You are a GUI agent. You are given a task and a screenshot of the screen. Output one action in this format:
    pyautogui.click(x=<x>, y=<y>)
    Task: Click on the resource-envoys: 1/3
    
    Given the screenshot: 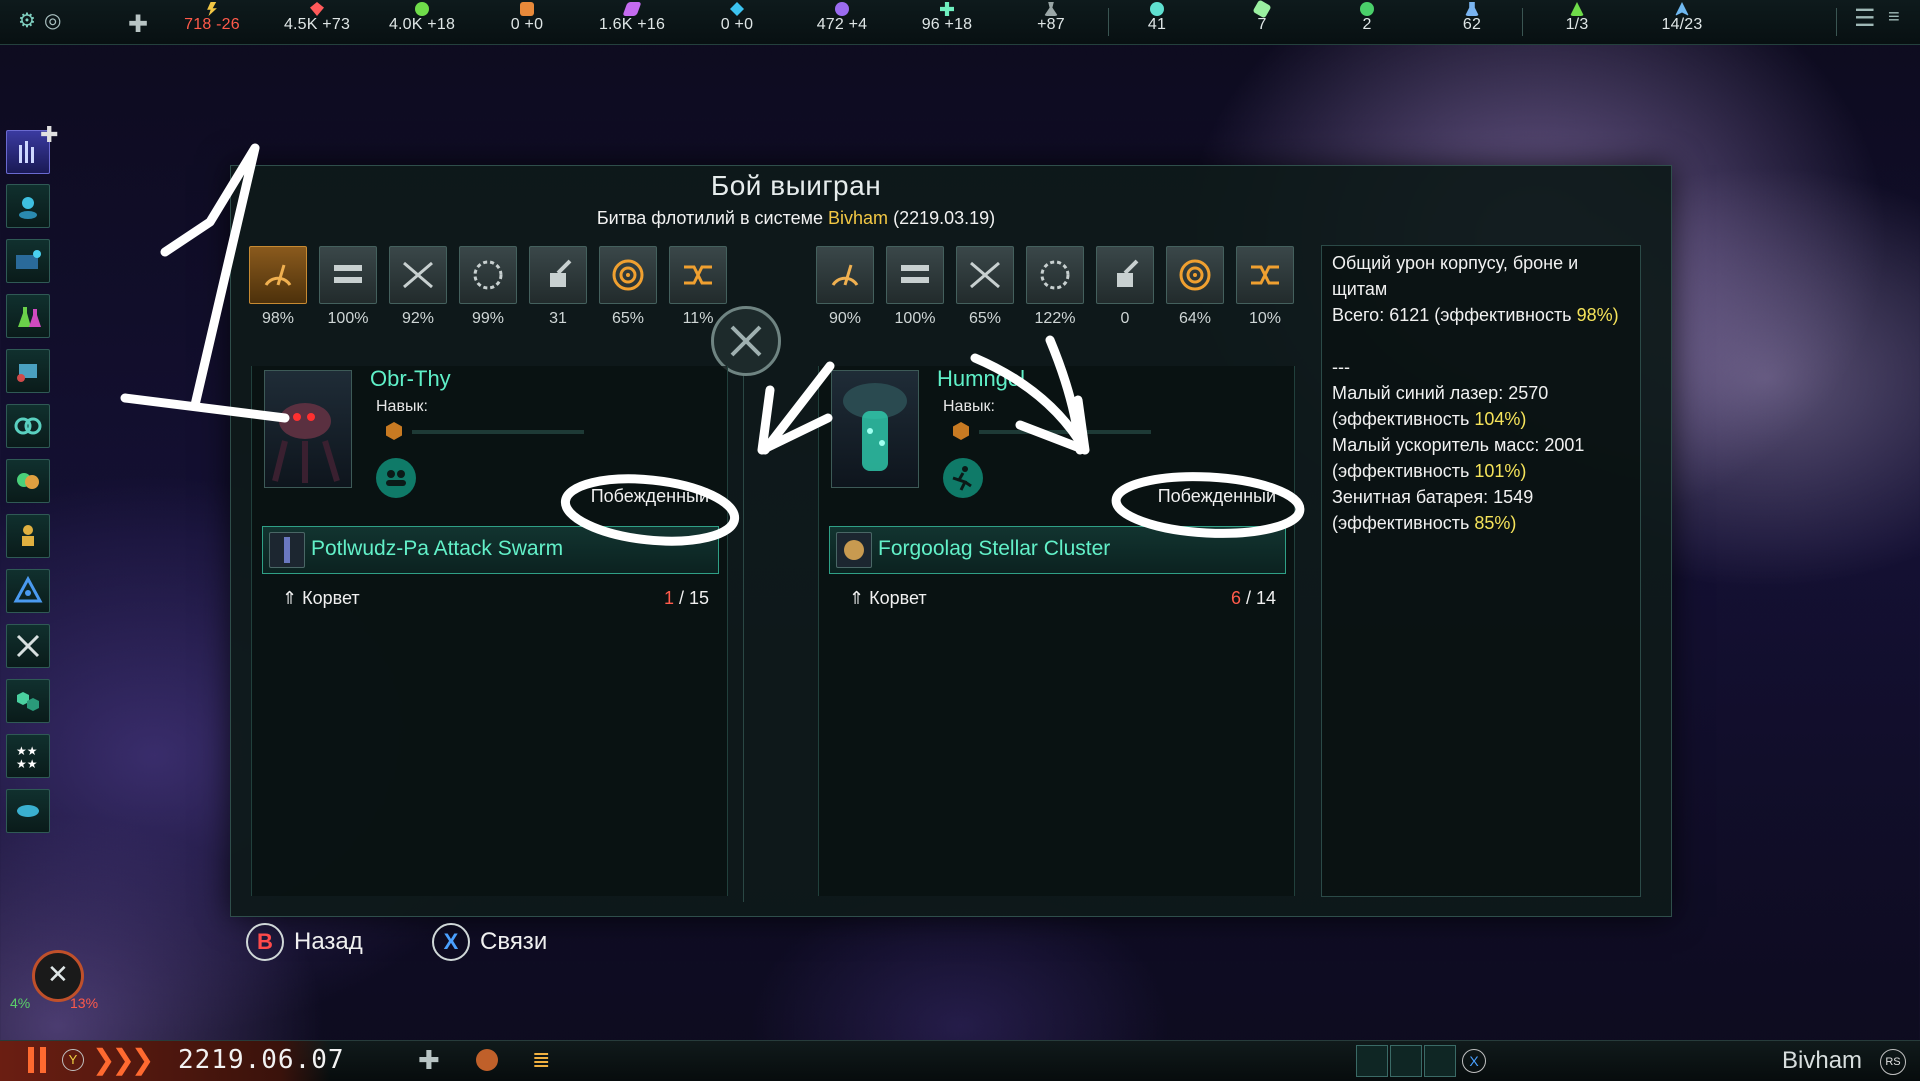 What is the action you would take?
    pyautogui.click(x=1577, y=18)
    